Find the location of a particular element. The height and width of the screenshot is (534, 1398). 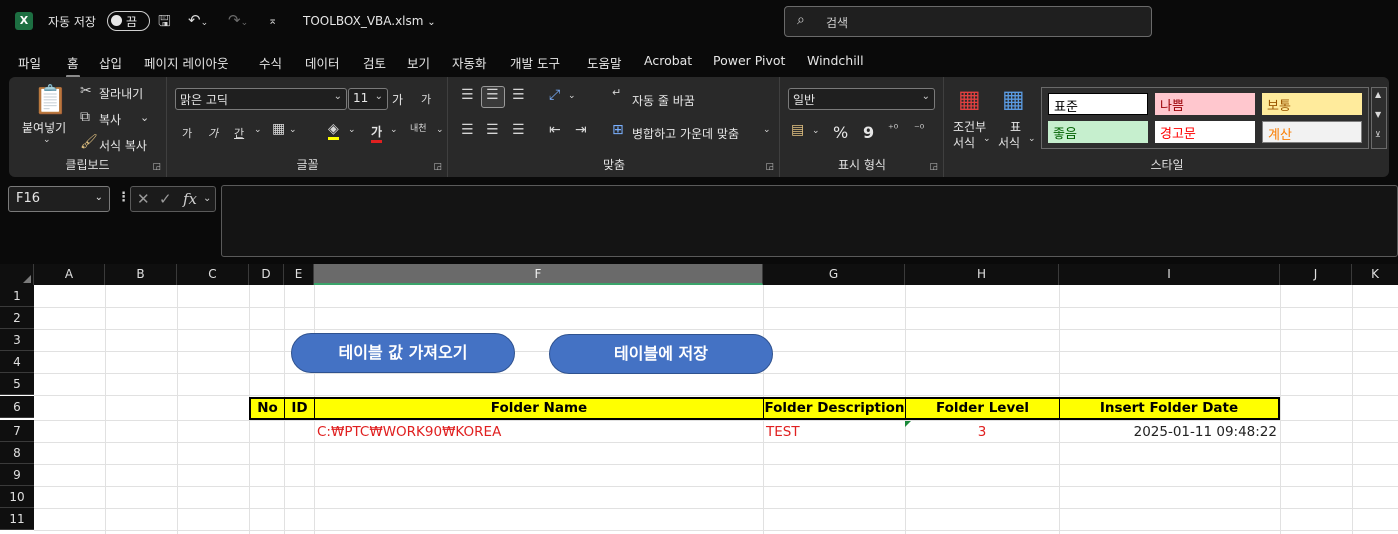

style-neutral: 보통 is located at coordinates (1312, 104).